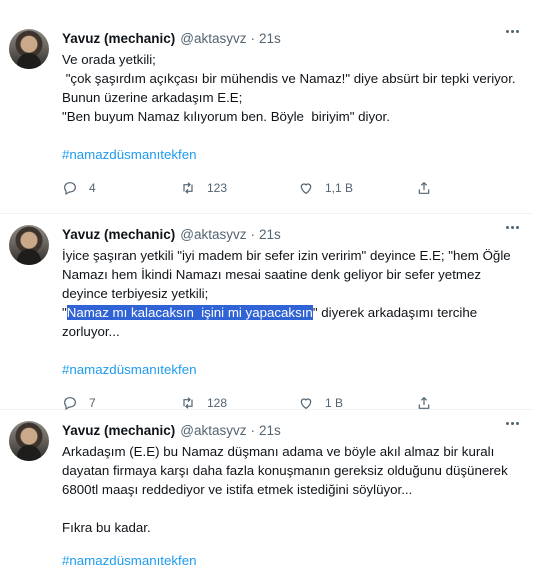 This screenshot has height=570, width=533. What do you see at coordinates (217, 188) in the screenshot?
I see `retweet-count: 123` at bounding box center [217, 188].